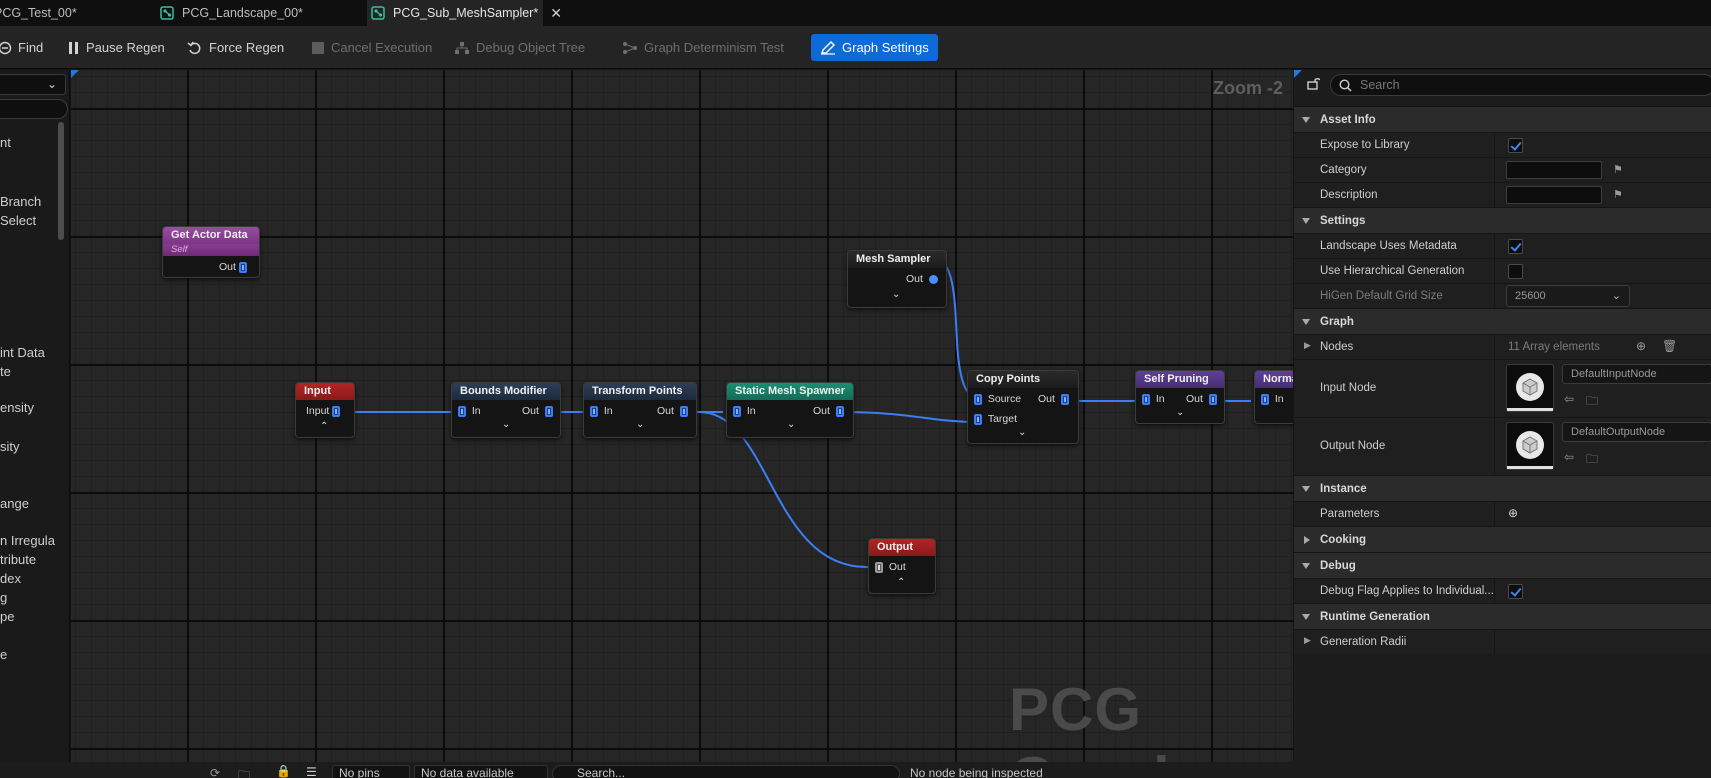  What do you see at coordinates (235, 47) in the screenshot?
I see `force-regen-button: Force Regen` at bounding box center [235, 47].